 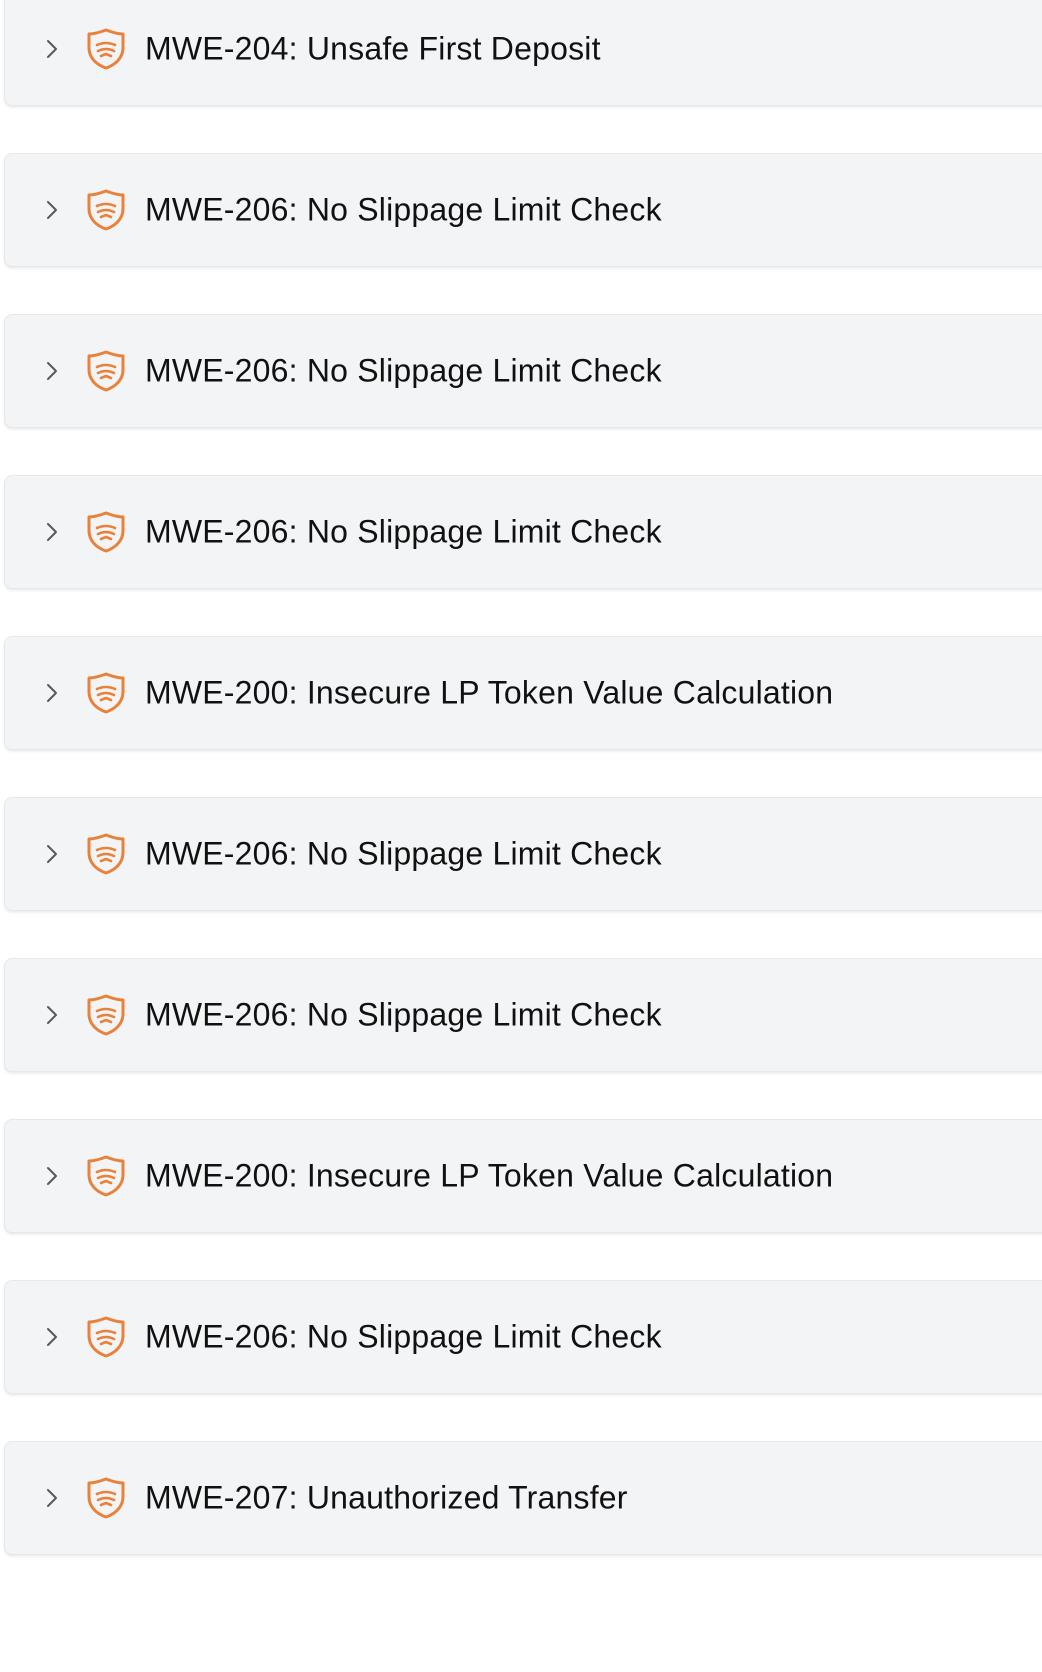 I want to click on finding-row: MWE-207: Unauthorized Transfer, so click(x=523, y=1498).